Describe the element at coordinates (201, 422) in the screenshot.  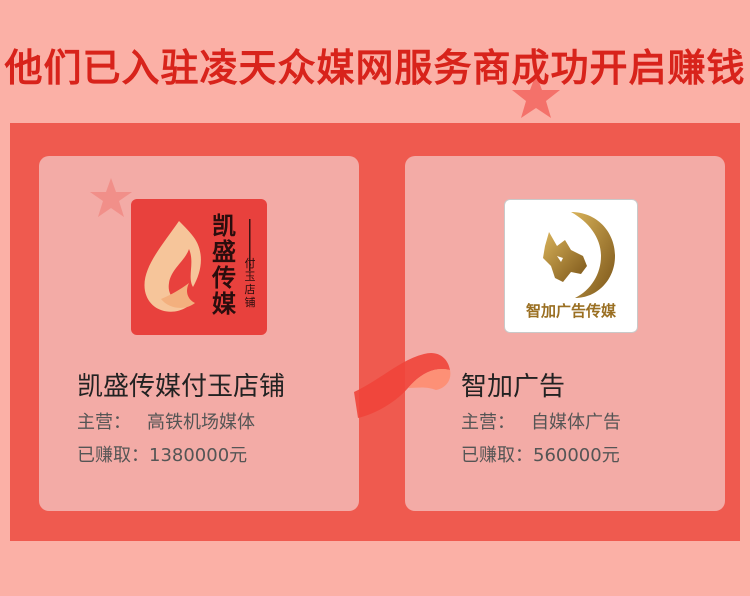
I see `main-business-value: 高铁机场媒体` at that location.